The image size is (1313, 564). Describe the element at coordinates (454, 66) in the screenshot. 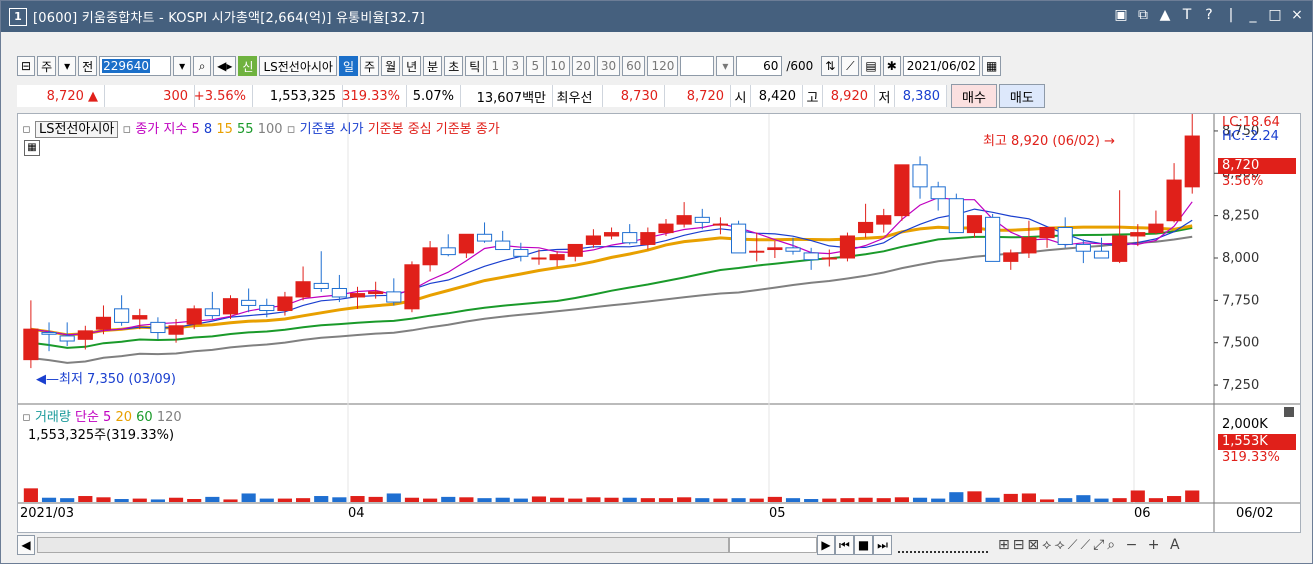

I see `tab-second: 초` at that location.